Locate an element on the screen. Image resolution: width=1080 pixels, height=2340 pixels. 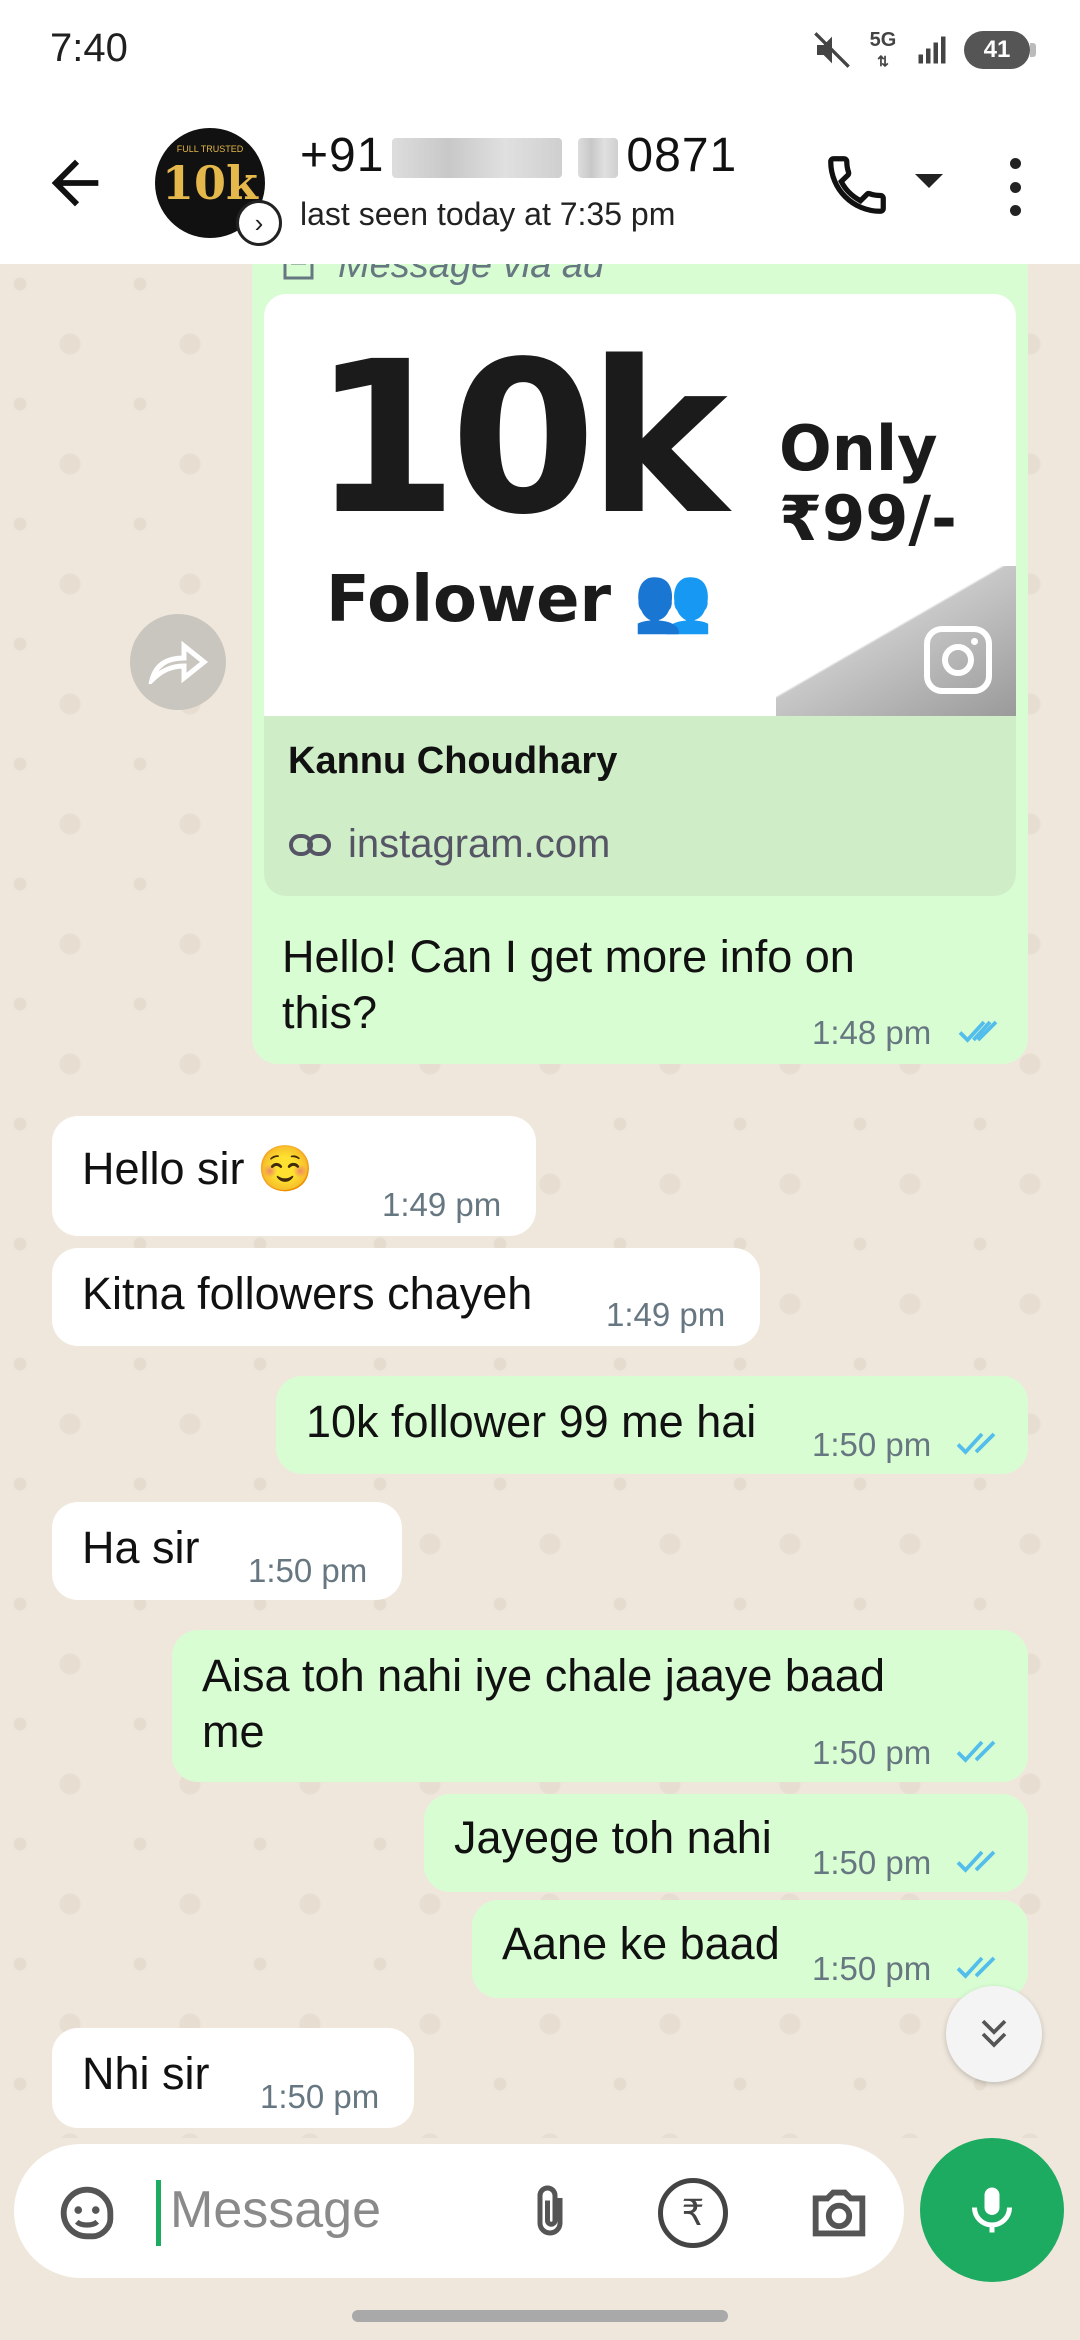
ad-image-headline: 10k is located at coordinates (520, 438).